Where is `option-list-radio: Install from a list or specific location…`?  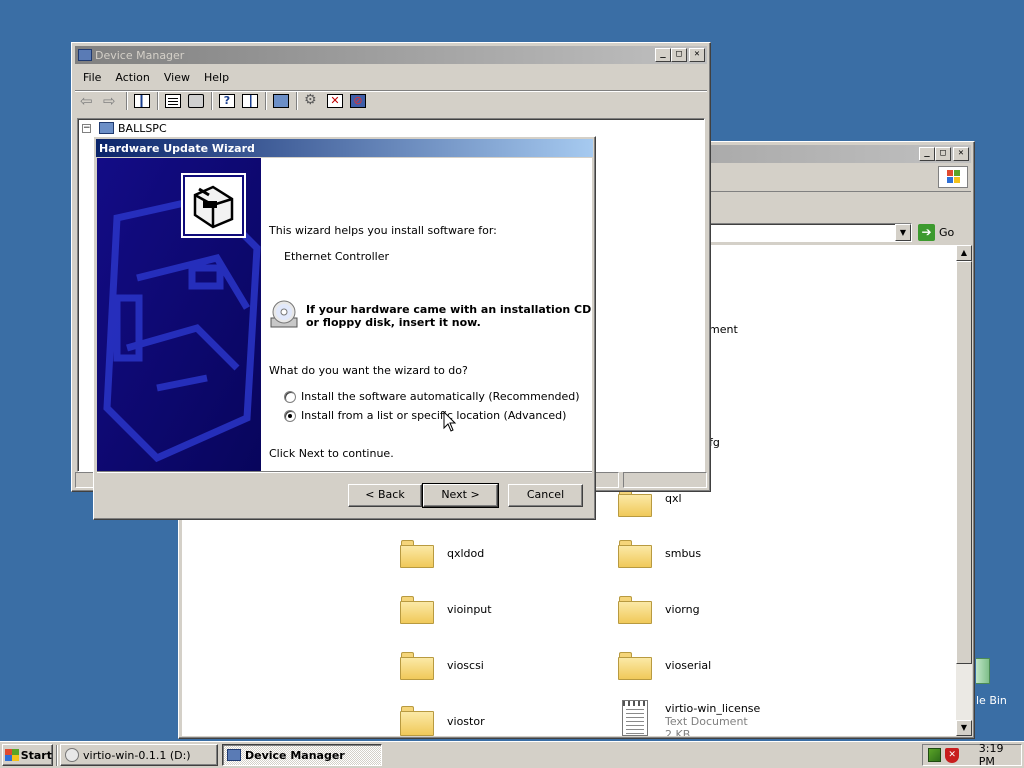 option-list-radio: Install from a list or specific location… is located at coordinates (425, 415).